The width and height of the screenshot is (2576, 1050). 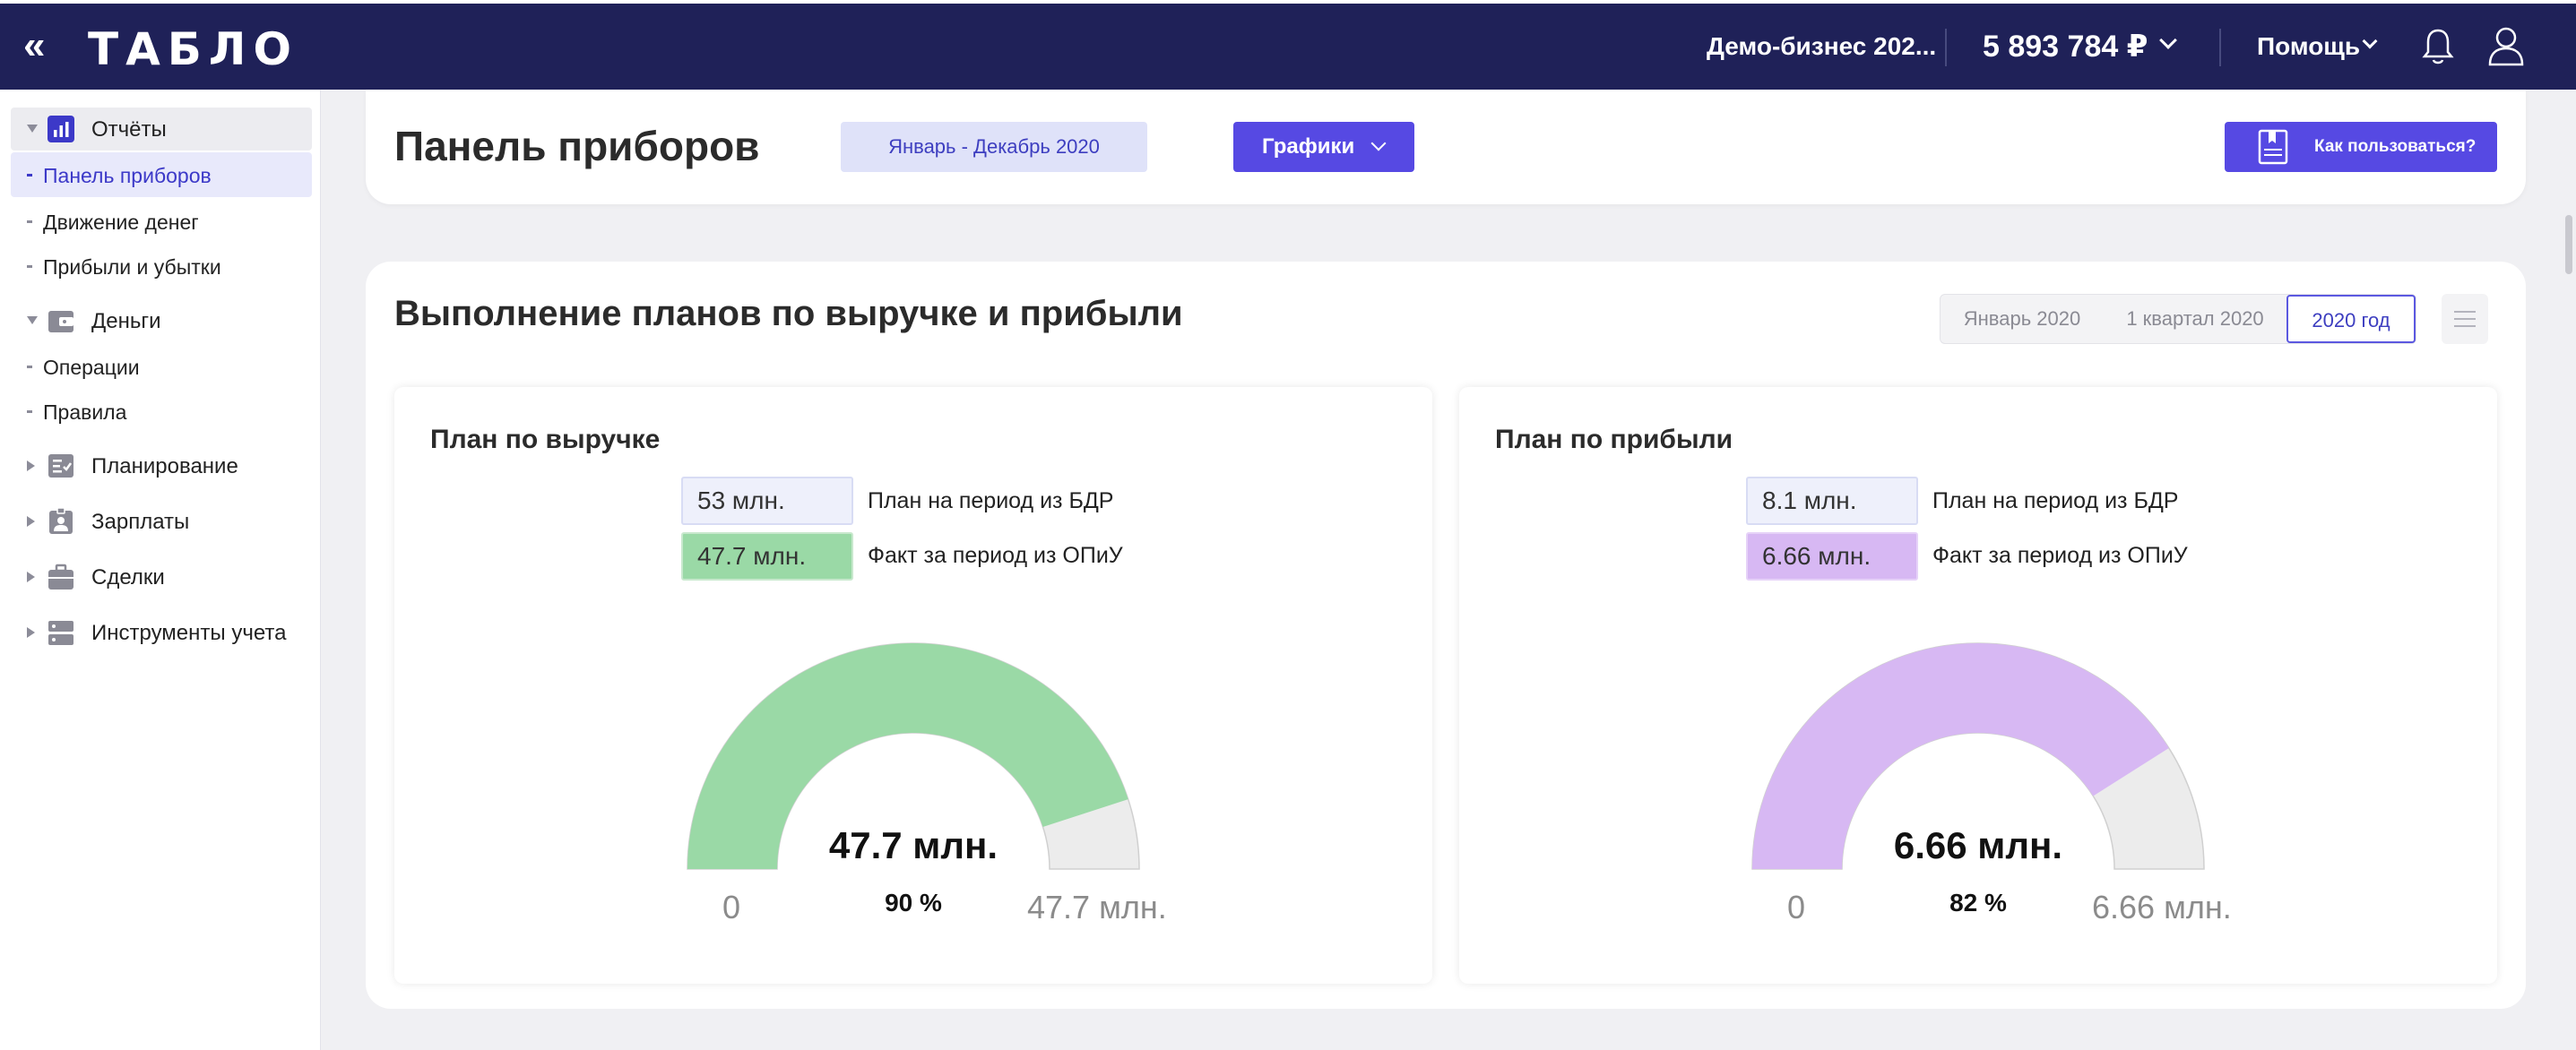 I want to click on help-menu: Помощь, so click(x=2308, y=46).